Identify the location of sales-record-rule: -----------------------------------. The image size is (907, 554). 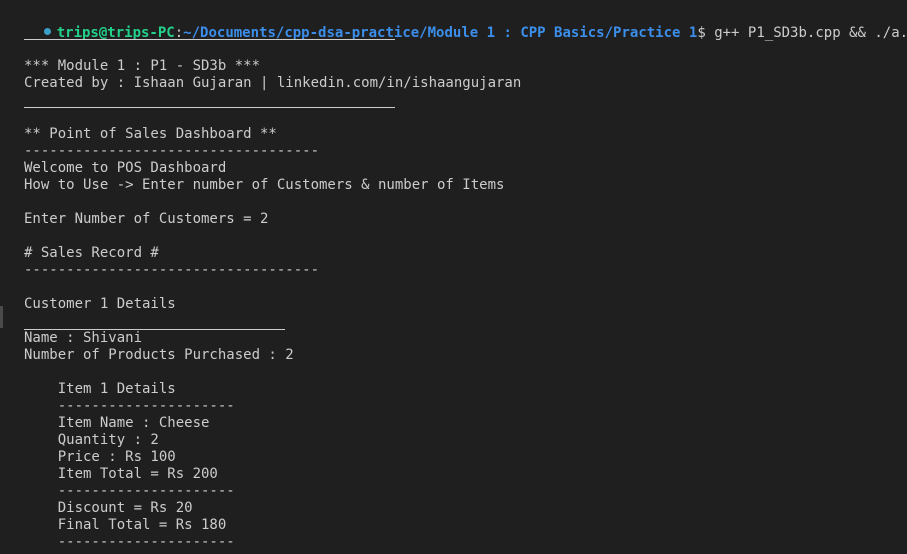
(172, 270).